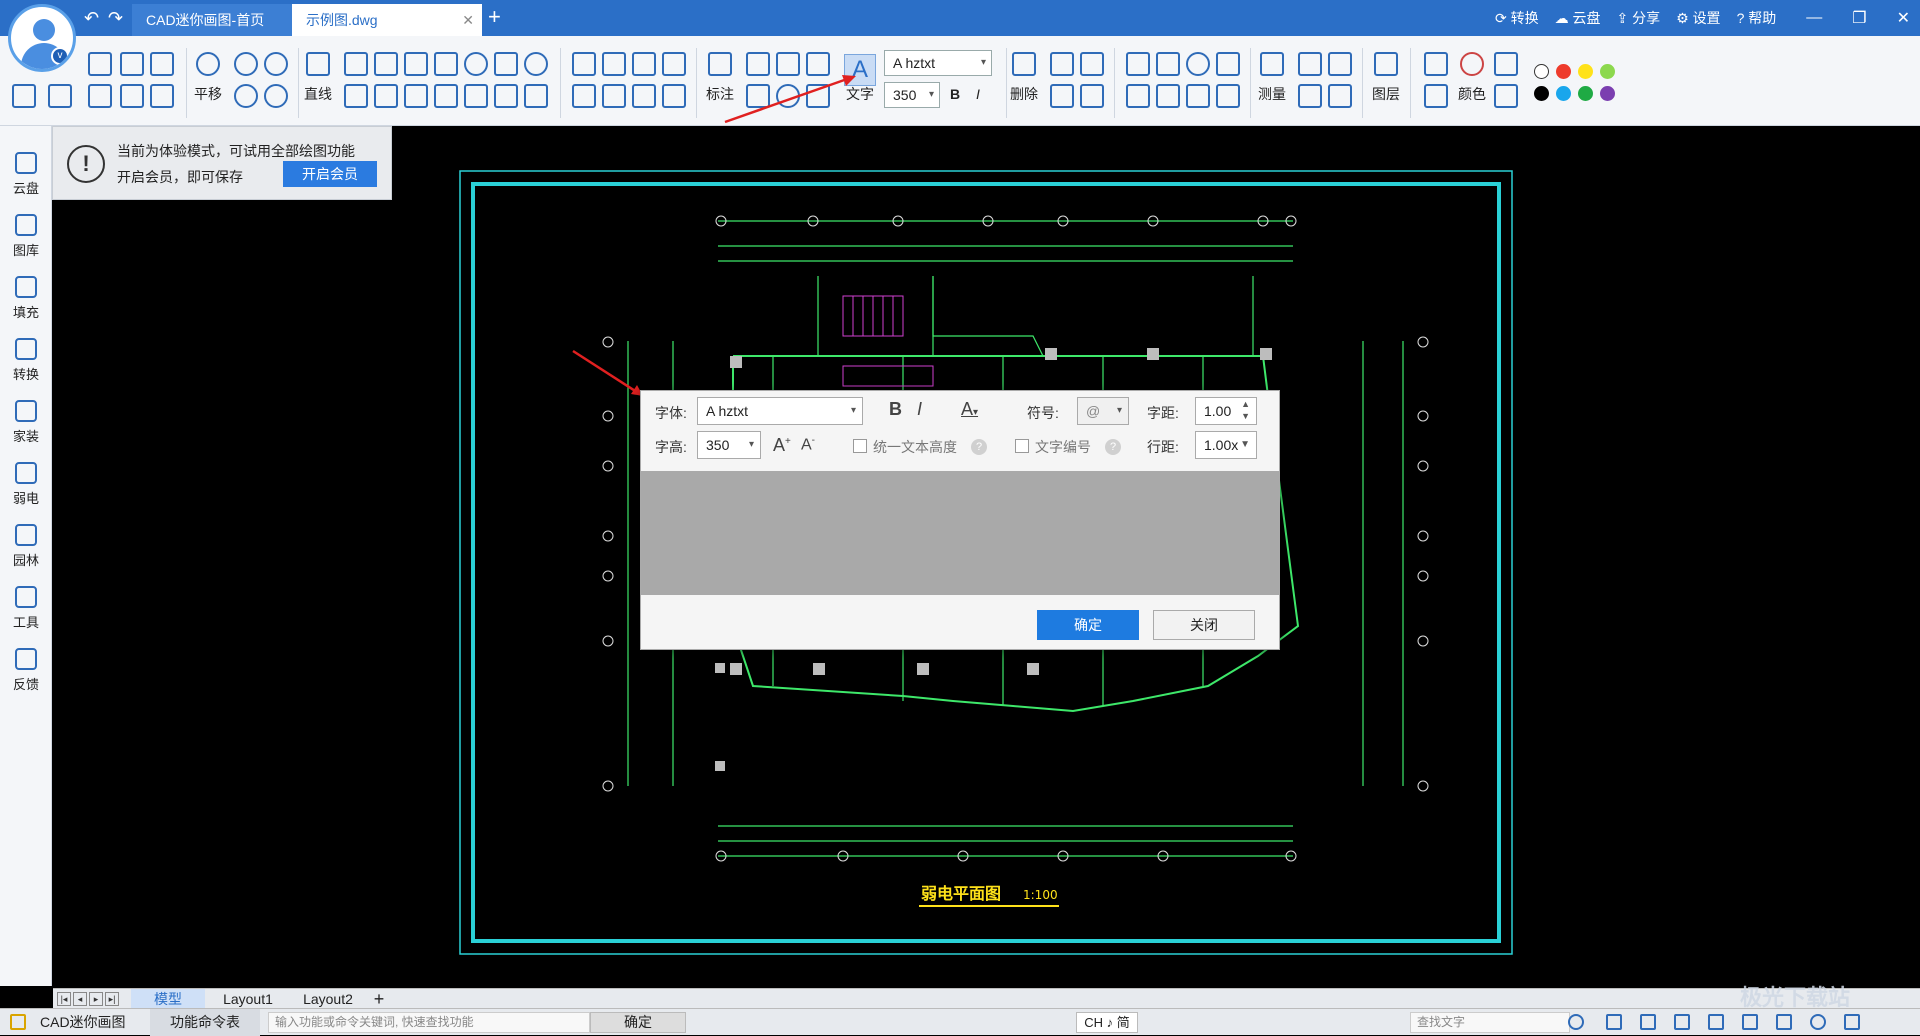 The width and height of the screenshot is (1920, 1036). Describe the element at coordinates (919, 409) in the screenshot. I see `italic-button: I` at that location.